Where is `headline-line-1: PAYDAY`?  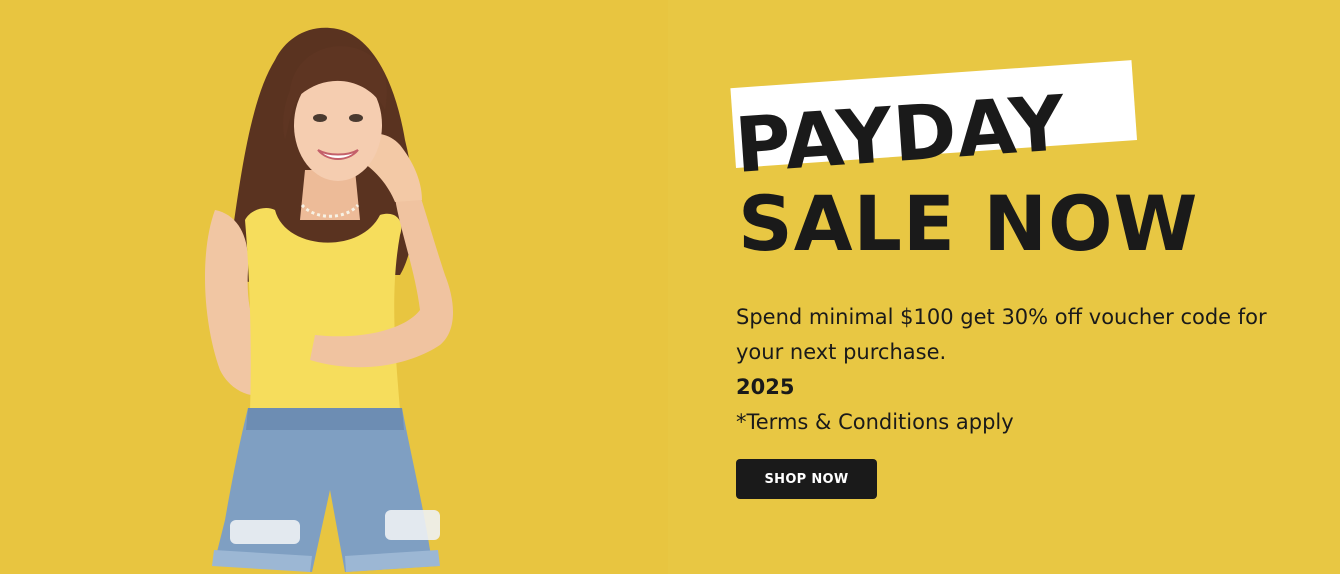
headline-line-1: PAYDAY is located at coordinates (900, 134).